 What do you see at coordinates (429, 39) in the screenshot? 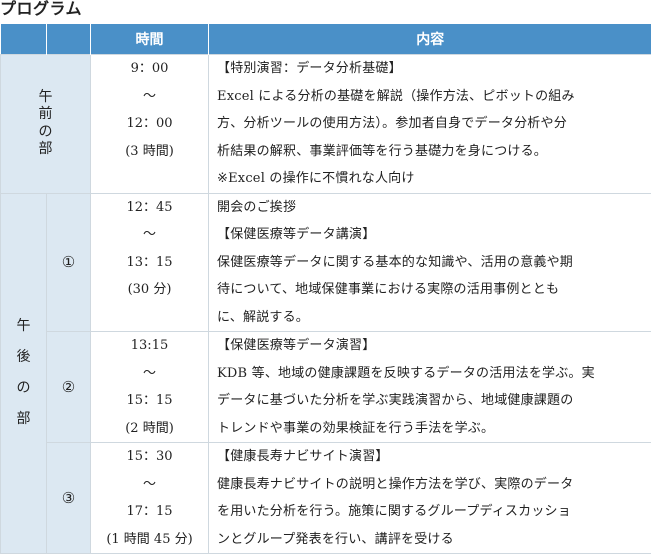
I see `header-content: 内容` at bounding box center [429, 39].